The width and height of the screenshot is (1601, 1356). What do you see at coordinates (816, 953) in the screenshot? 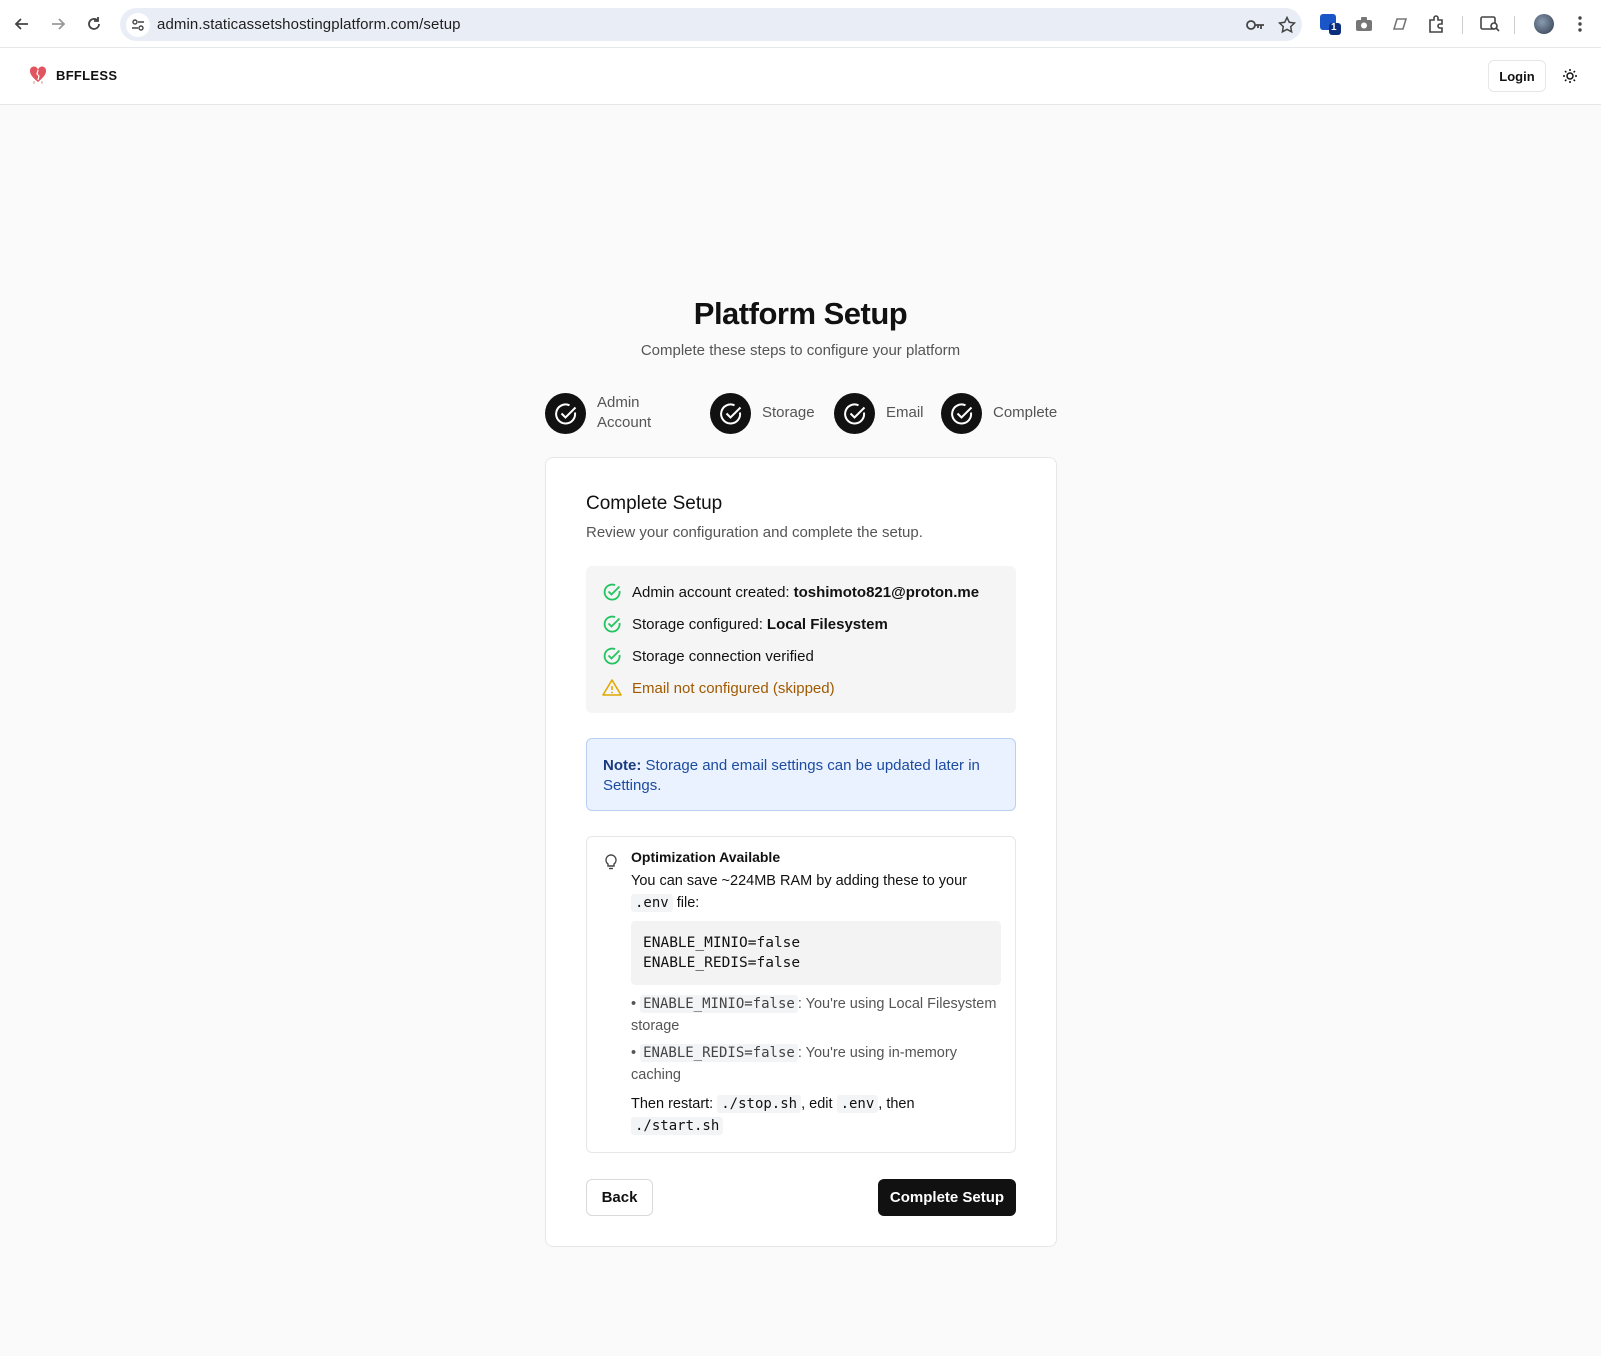
I see `env-code-block: ENABLE_MINIO=false ENABLE_REDIS=false` at bounding box center [816, 953].